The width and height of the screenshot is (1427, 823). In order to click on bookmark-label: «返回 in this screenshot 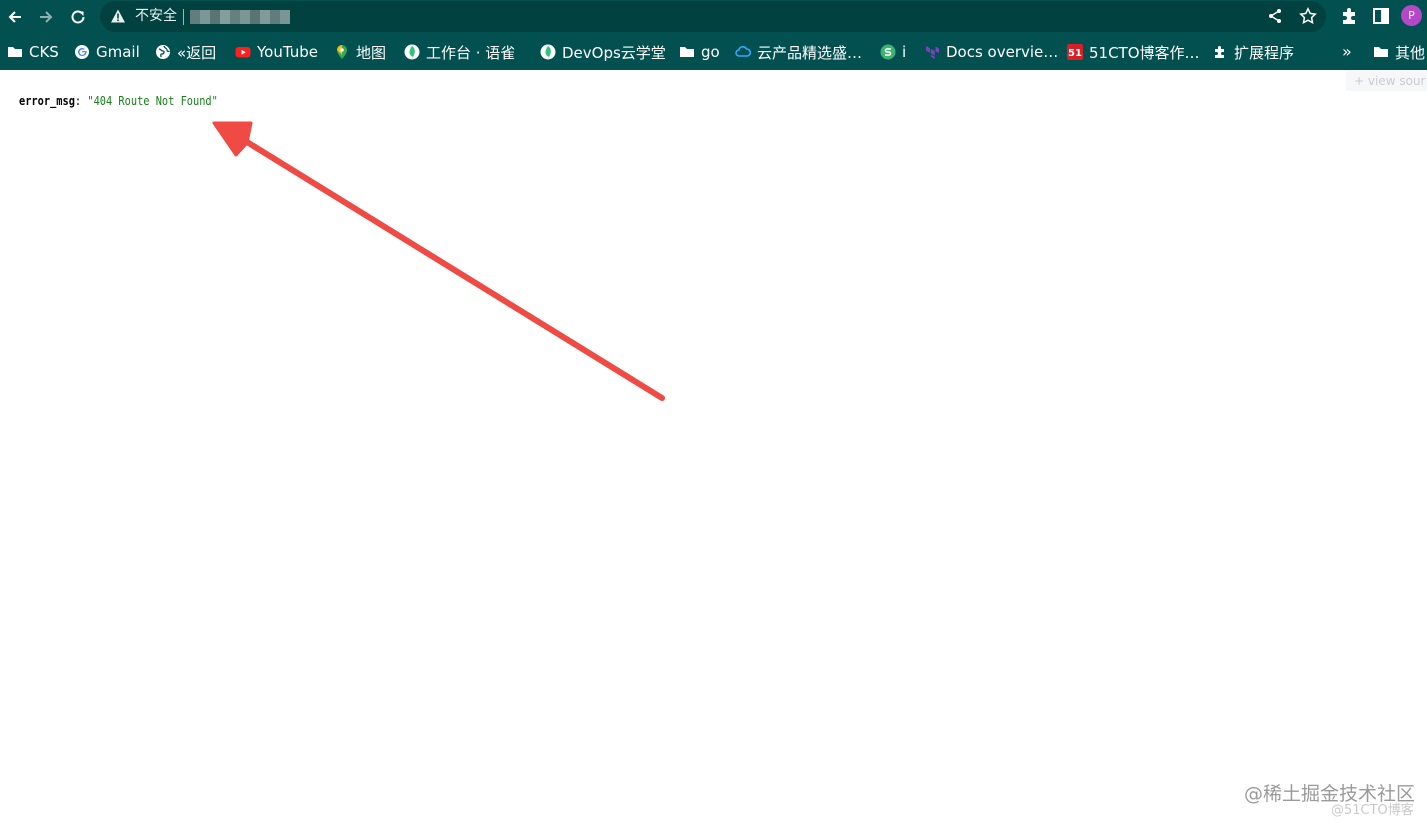, I will do `click(197, 52)`.